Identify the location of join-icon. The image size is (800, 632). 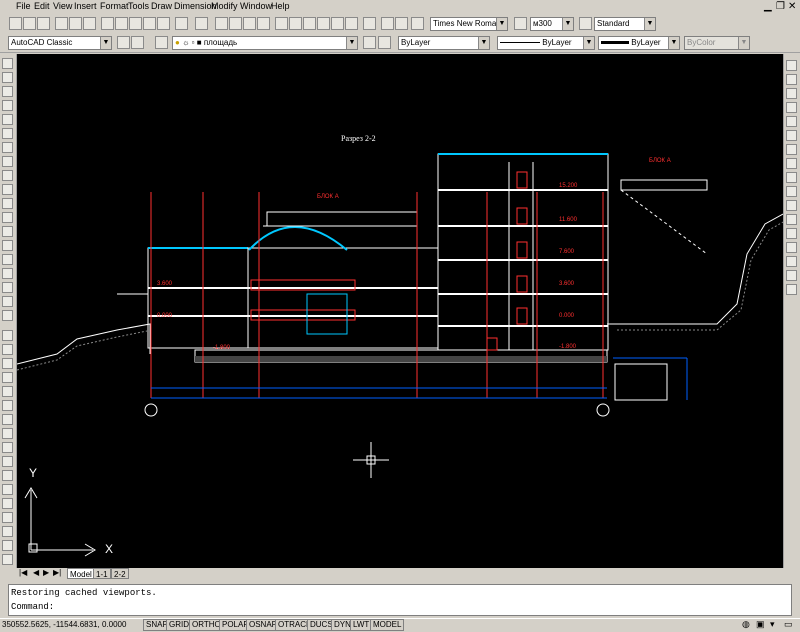
(7, 517).